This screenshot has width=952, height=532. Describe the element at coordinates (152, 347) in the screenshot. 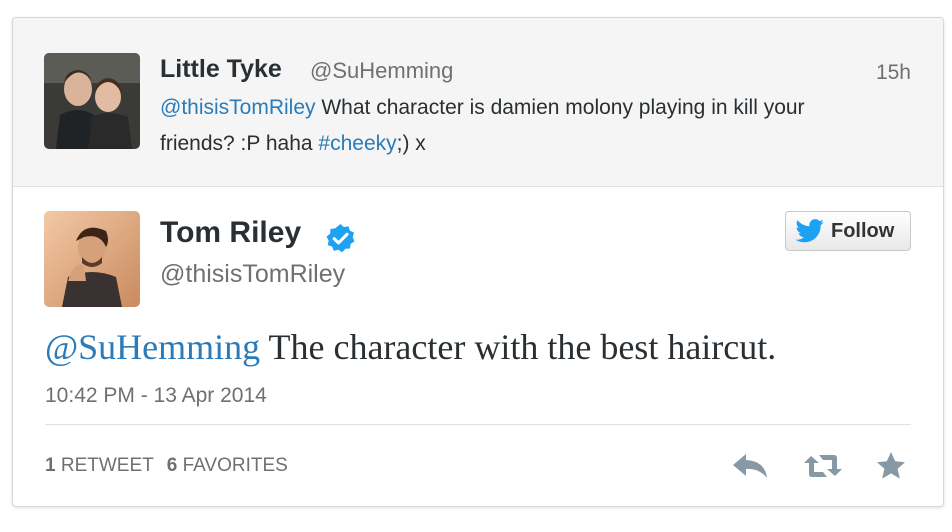

I see `mention-link-suhemming: @SuHemming` at that location.